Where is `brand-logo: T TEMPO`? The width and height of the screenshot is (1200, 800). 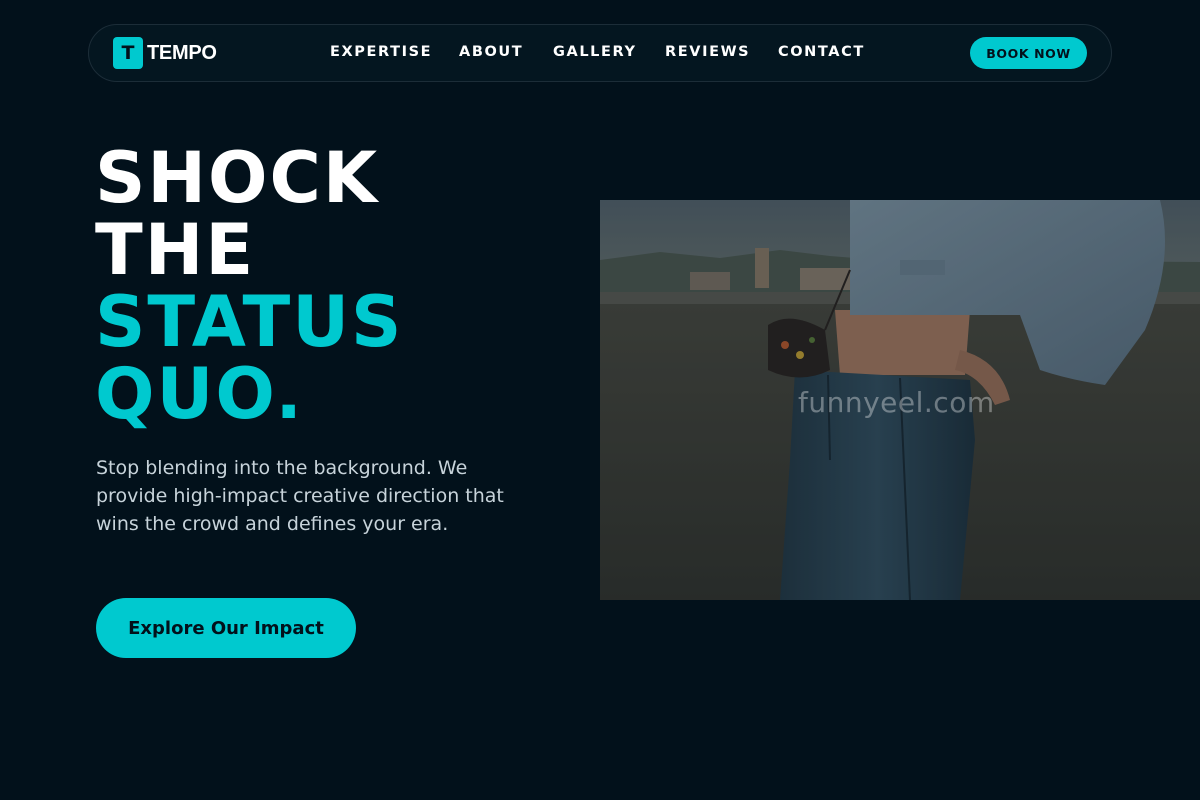 brand-logo: T TEMPO is located at coordinates (165, 53).